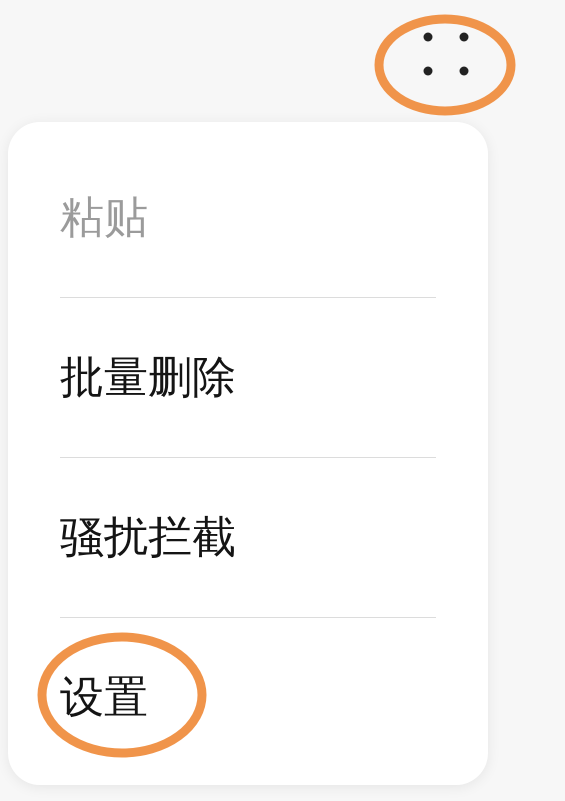  What do you see at coordinates (148, 537) in the screenshot?
I see `menu-item: 骚扰拦截` at bounding box center [148, 537].